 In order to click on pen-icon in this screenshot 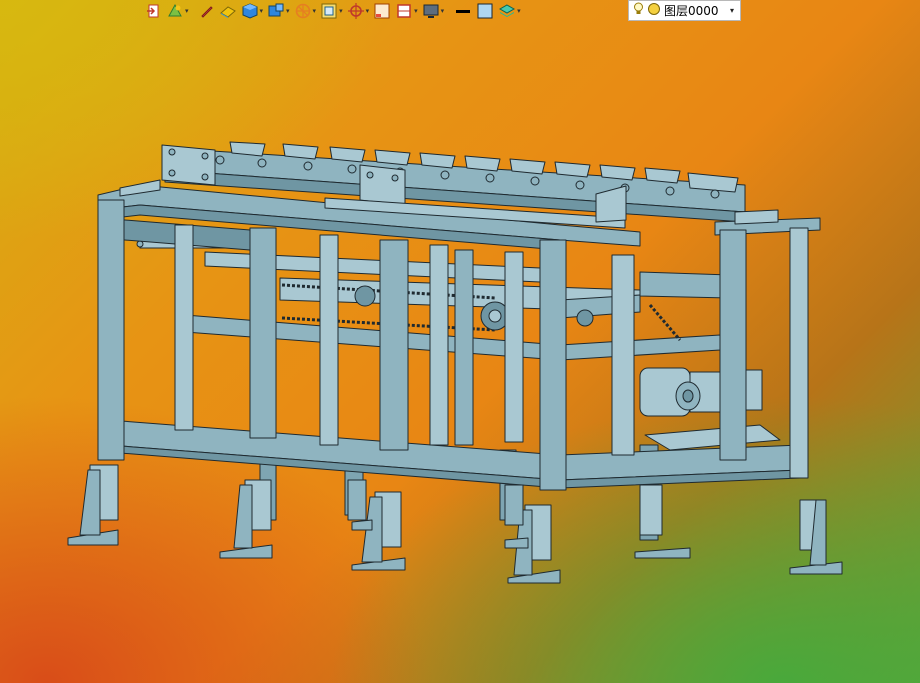, I will do `click(207, 11)`.